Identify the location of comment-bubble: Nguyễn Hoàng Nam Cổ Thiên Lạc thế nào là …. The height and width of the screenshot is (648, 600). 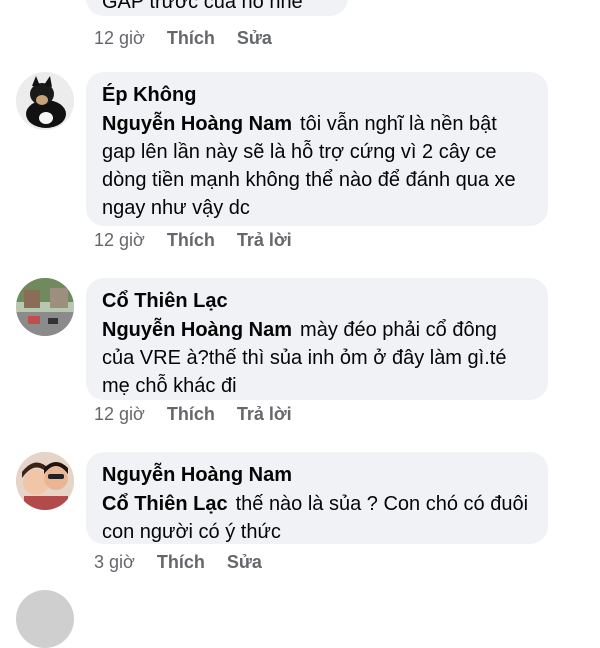
(317, 498).